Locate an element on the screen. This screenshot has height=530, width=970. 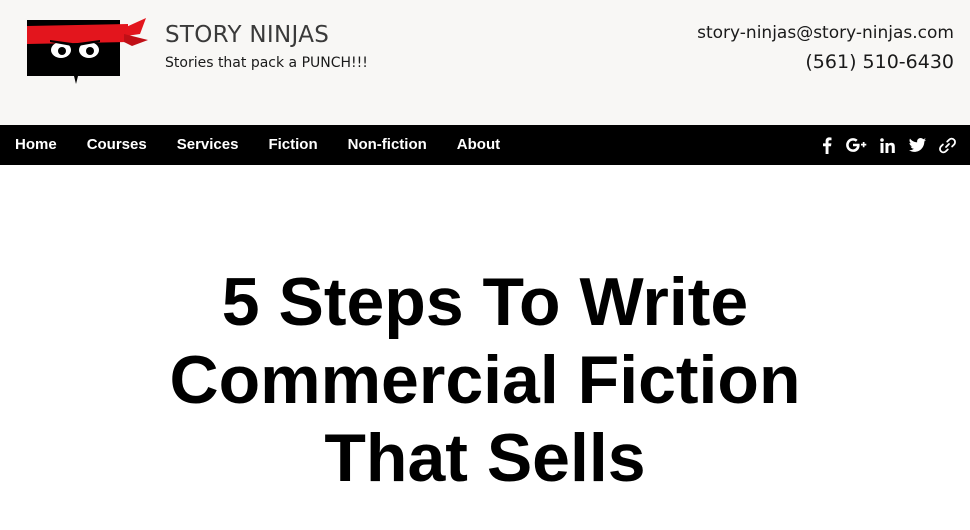
linkedin-link is located at coordinates (887, 145).